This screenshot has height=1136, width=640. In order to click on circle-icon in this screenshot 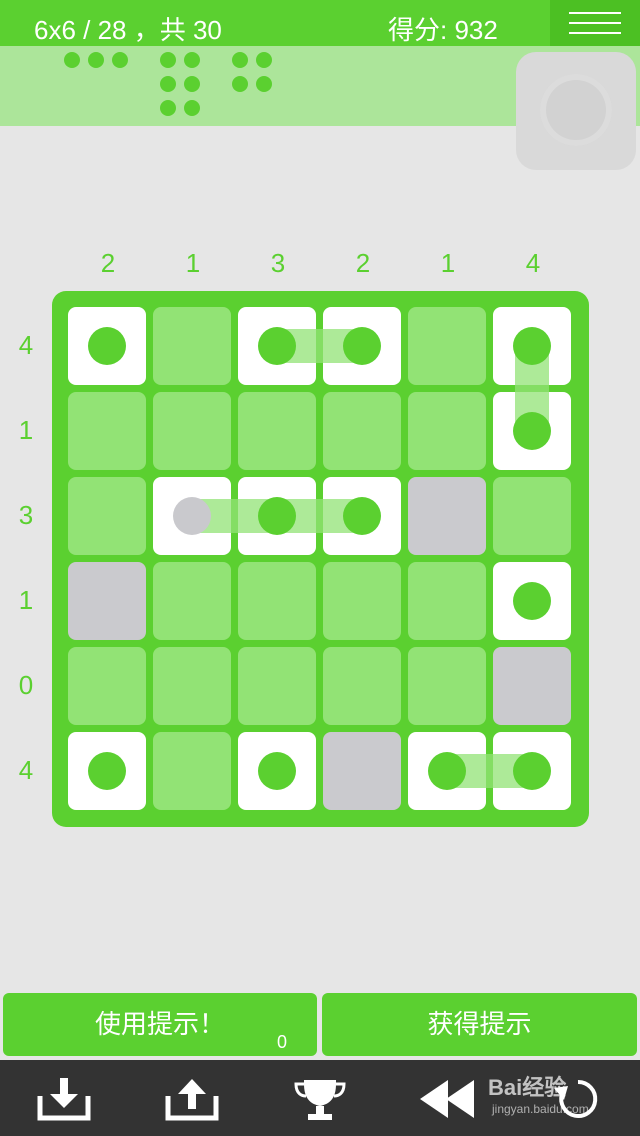, I will do `click(576, 110)`.